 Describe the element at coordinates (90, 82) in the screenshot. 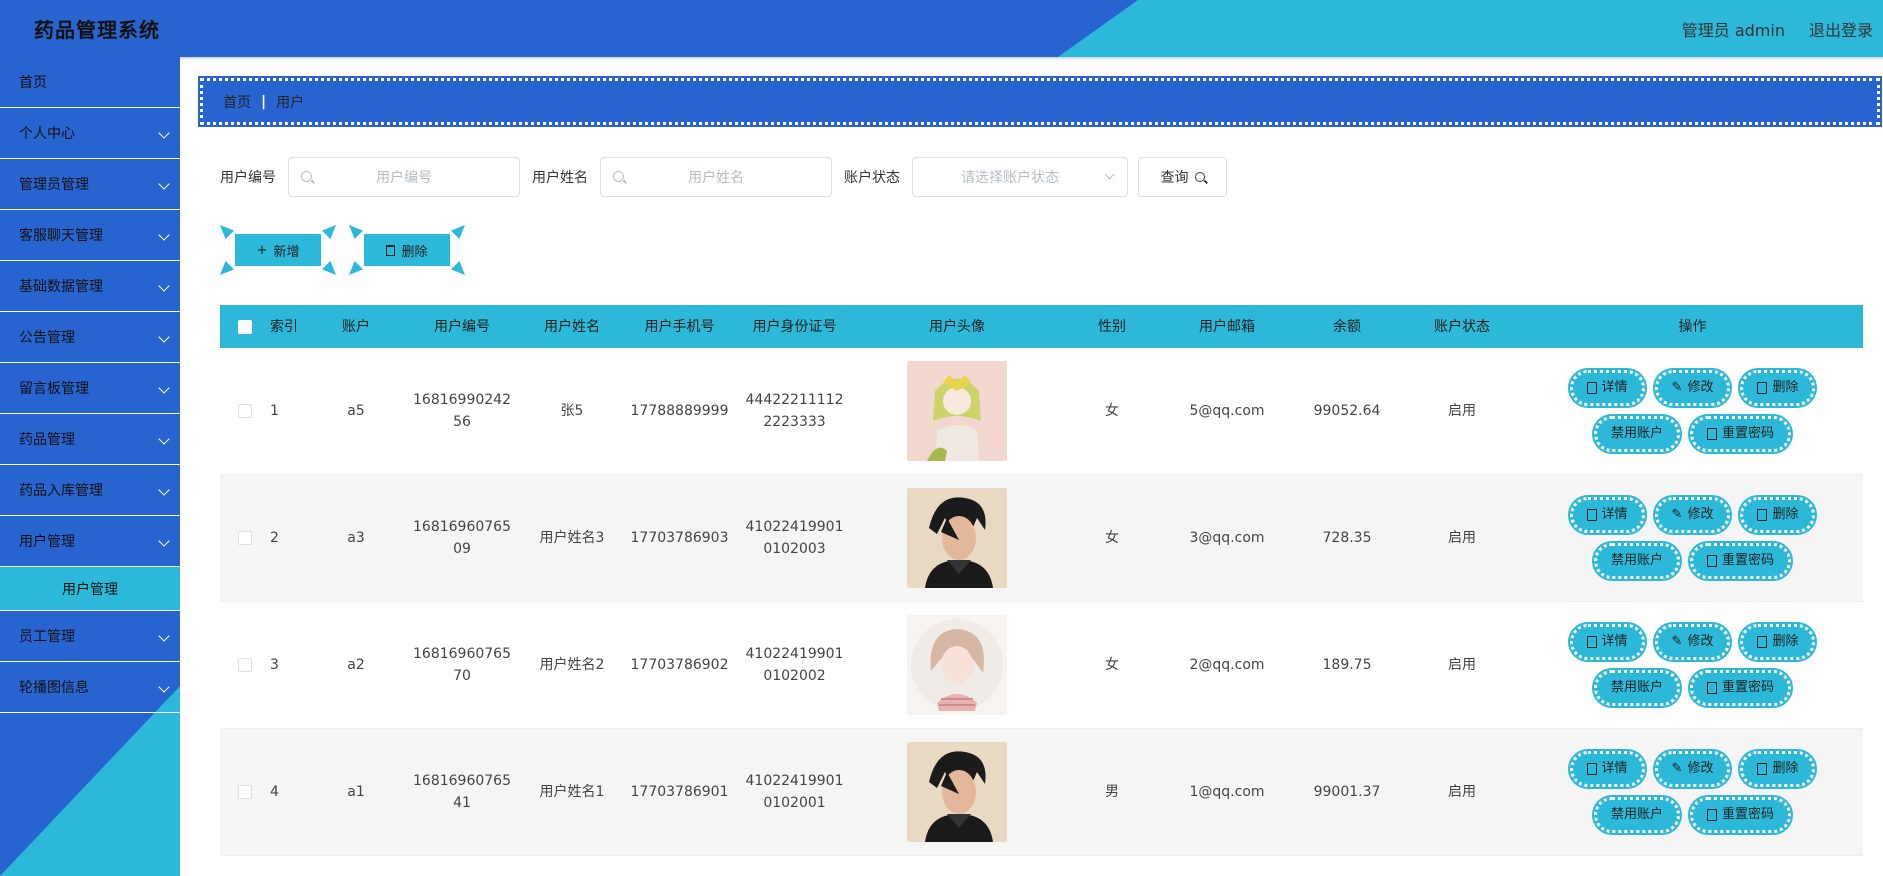

I see `sidebar-item-home: 首页` at that location.